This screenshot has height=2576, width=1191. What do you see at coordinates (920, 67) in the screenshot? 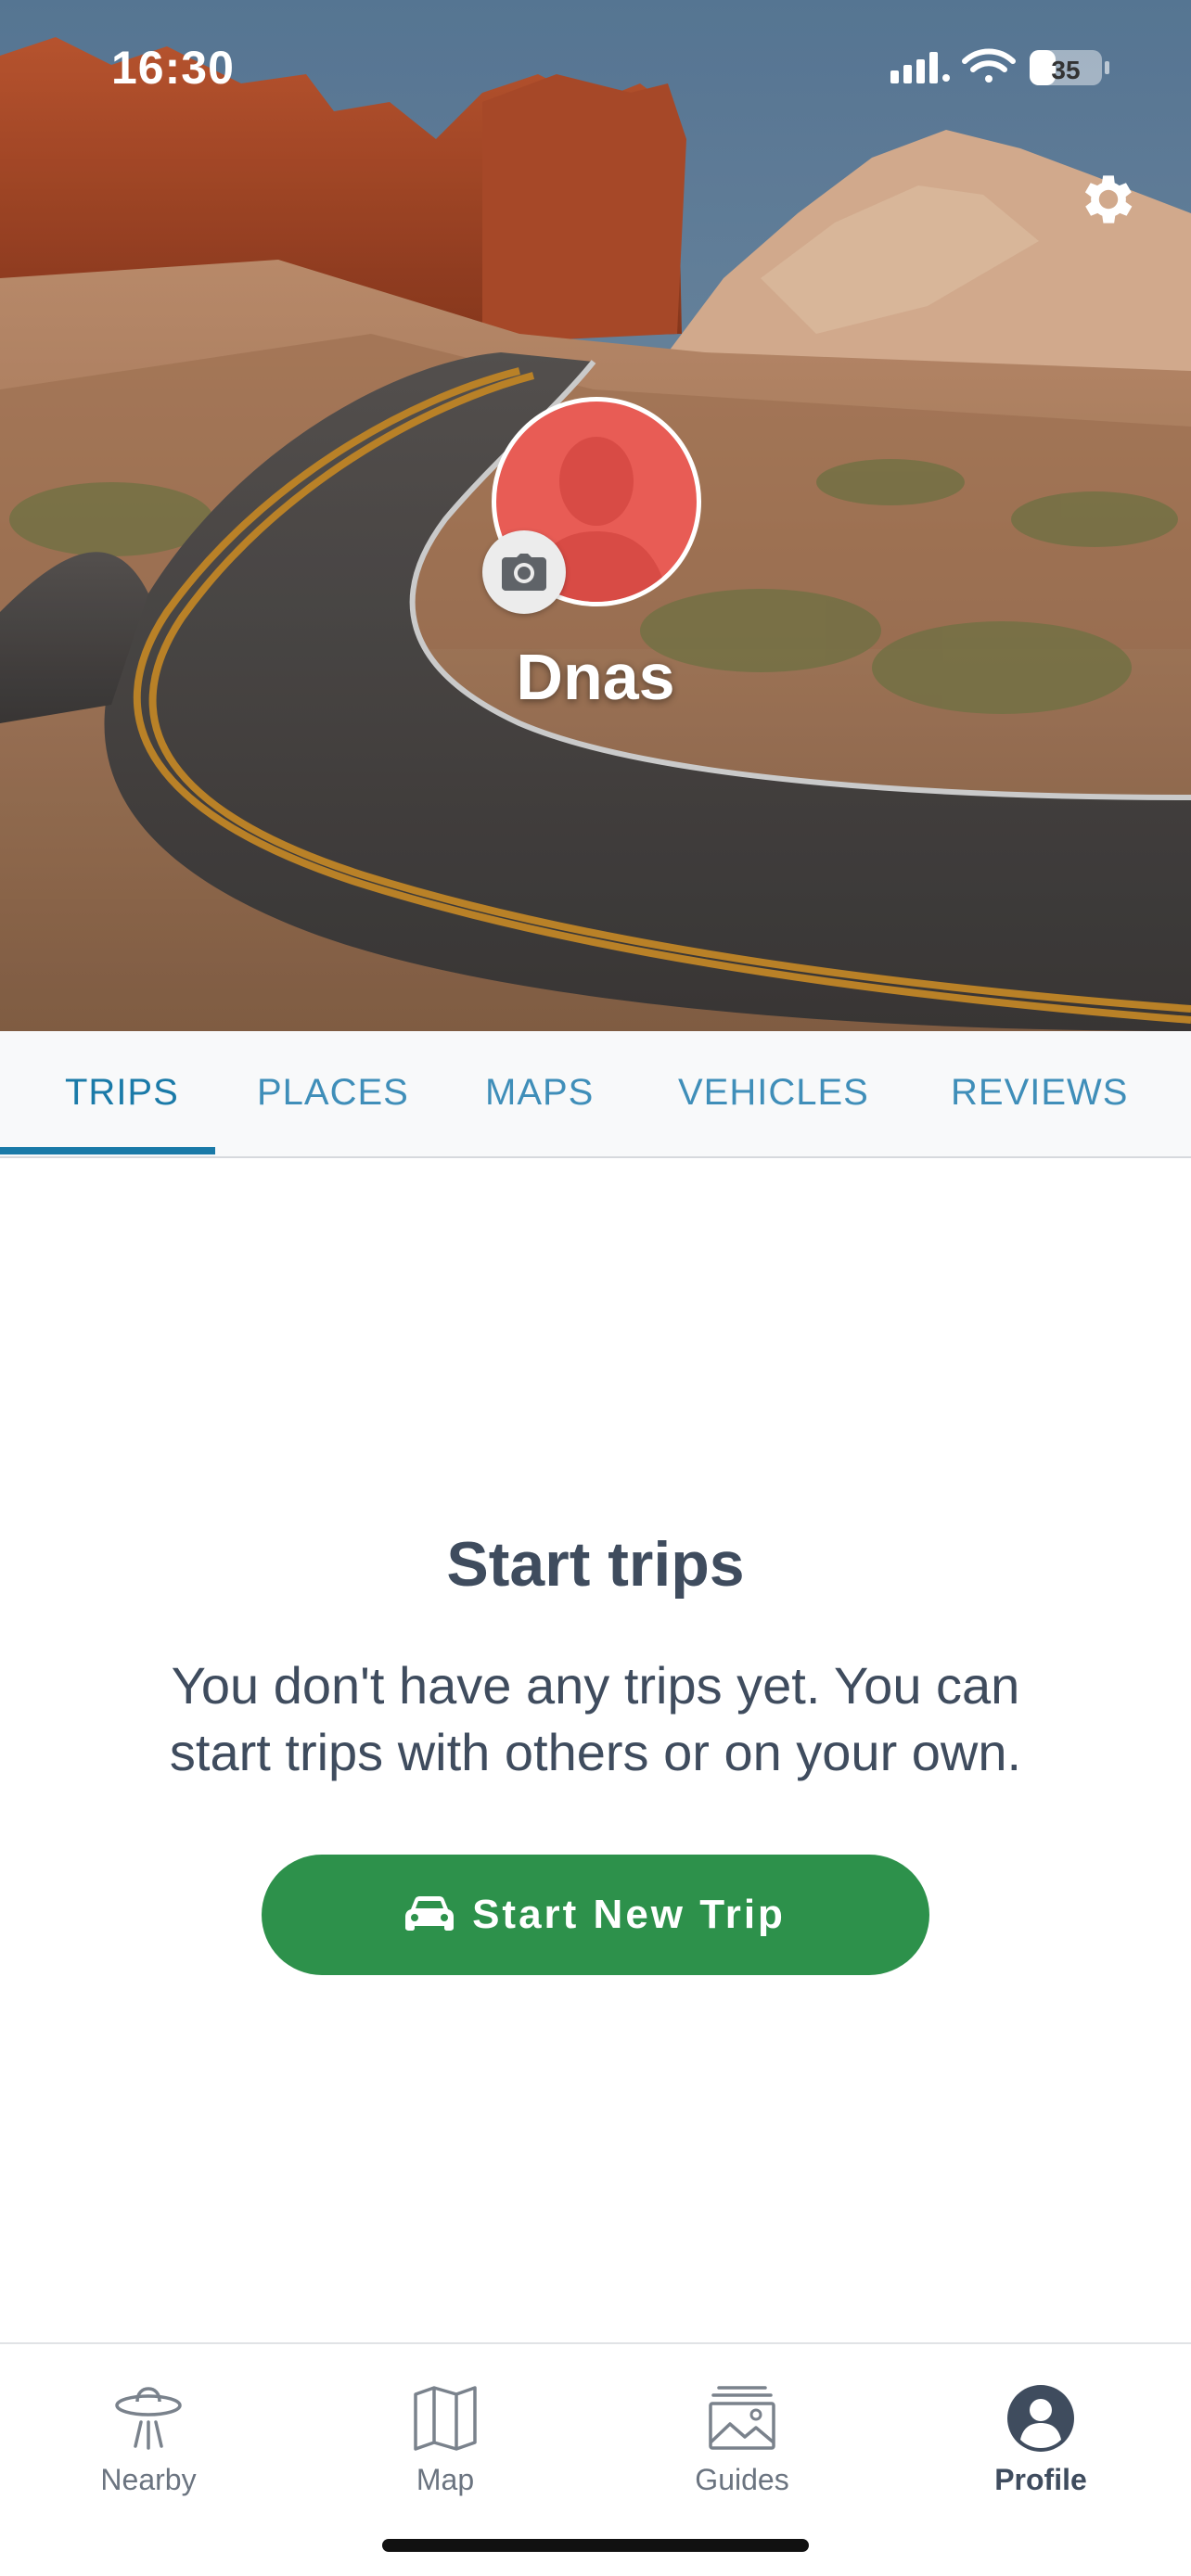
I see `cellular-signal-icon` at bounding box center [920, 67].